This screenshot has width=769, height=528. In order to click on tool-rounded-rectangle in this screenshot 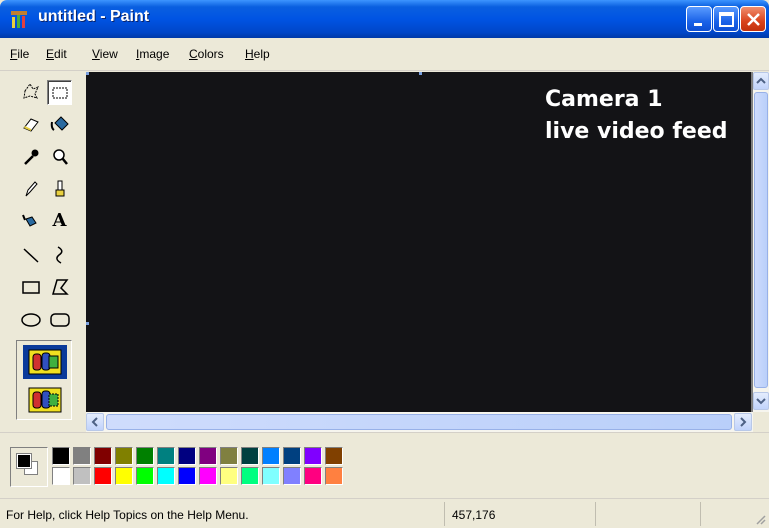, I will do `click(59, 319)`.